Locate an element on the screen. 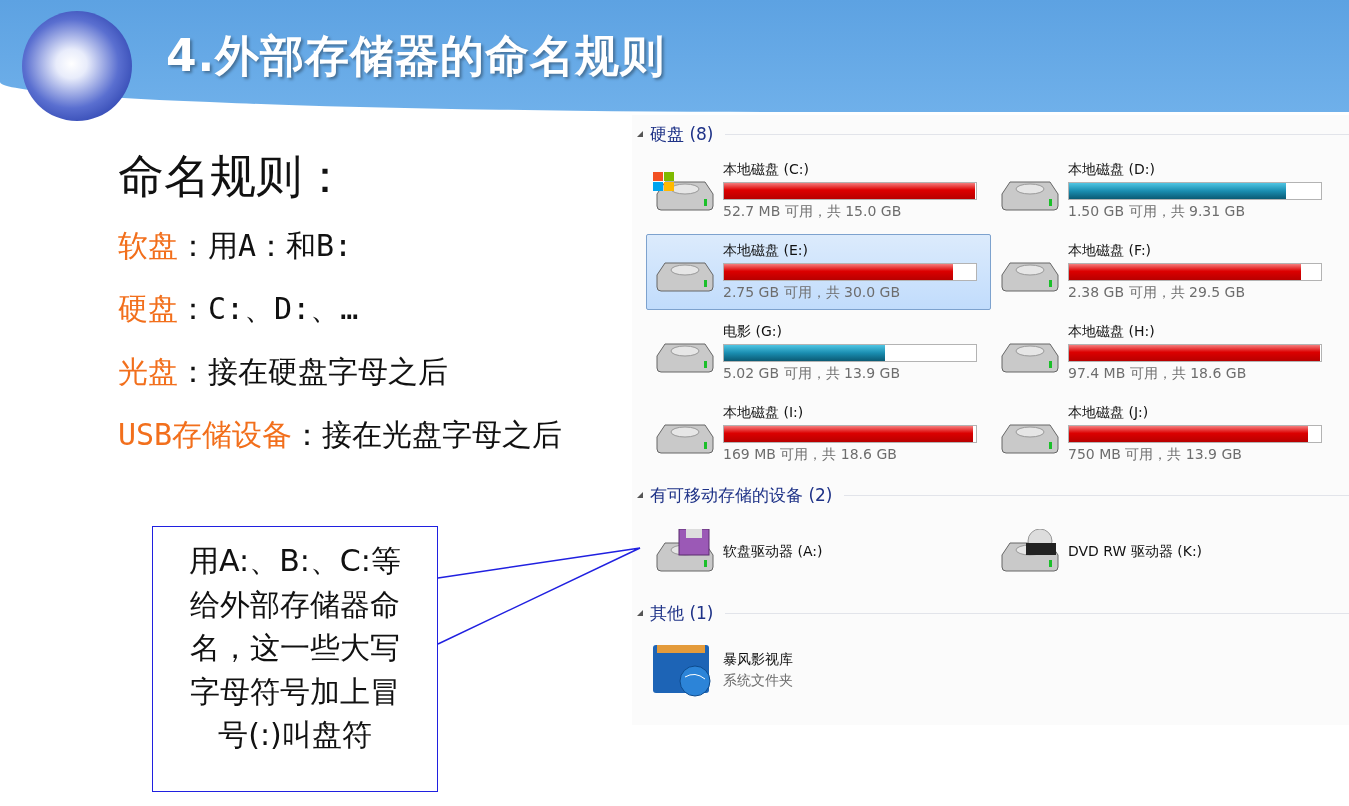  drive-item: 电影 (G:) 5.02 GB 可用，共 13.9 GB is located at coordinates (818, 353).